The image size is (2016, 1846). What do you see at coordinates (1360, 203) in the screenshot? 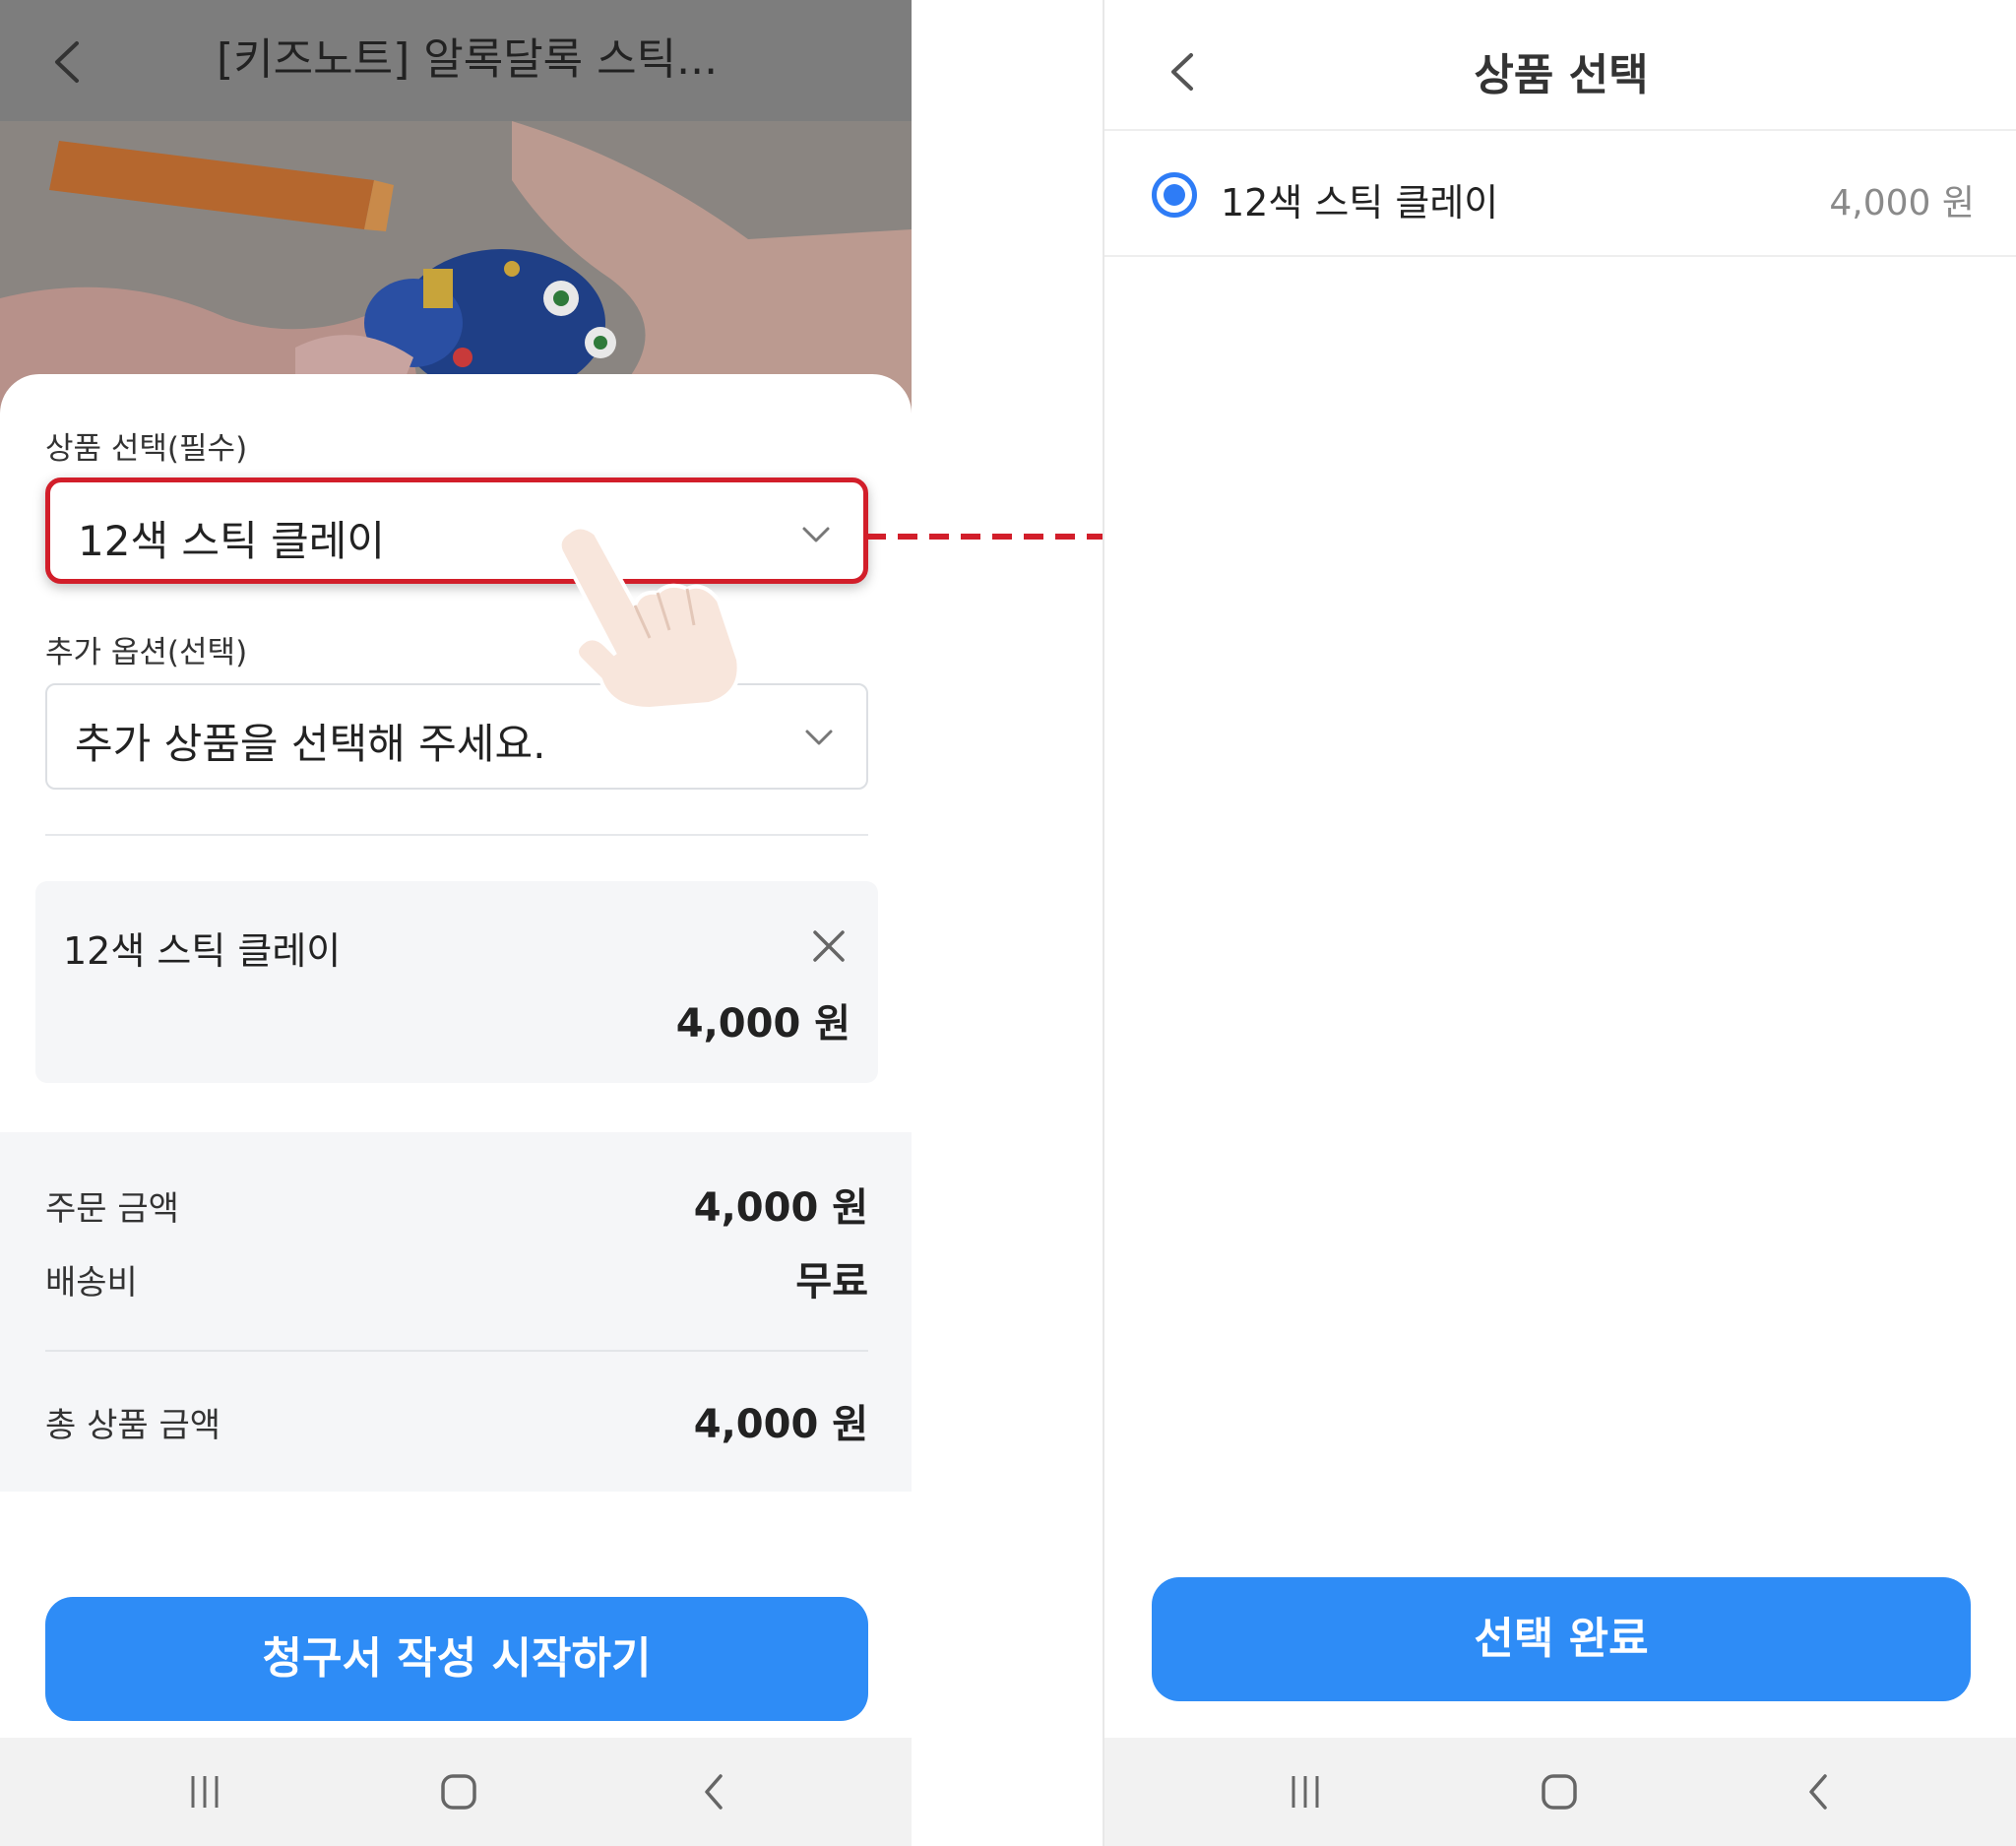
I see `product-option-name: 12색 스틱 클레이` at bounding box center [1360, 203].